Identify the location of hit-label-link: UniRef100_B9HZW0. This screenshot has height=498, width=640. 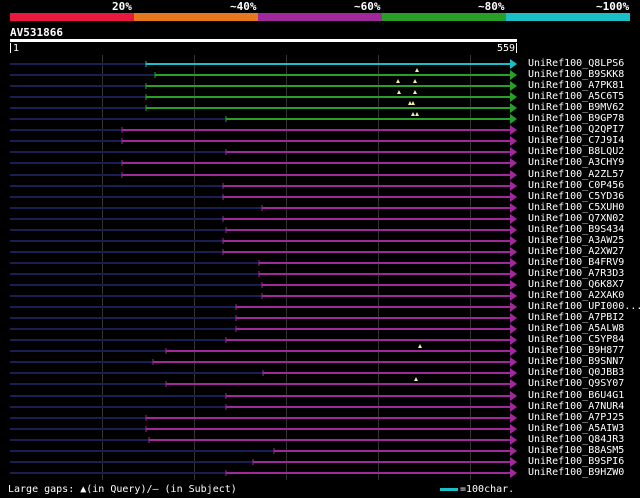
(576, 472).